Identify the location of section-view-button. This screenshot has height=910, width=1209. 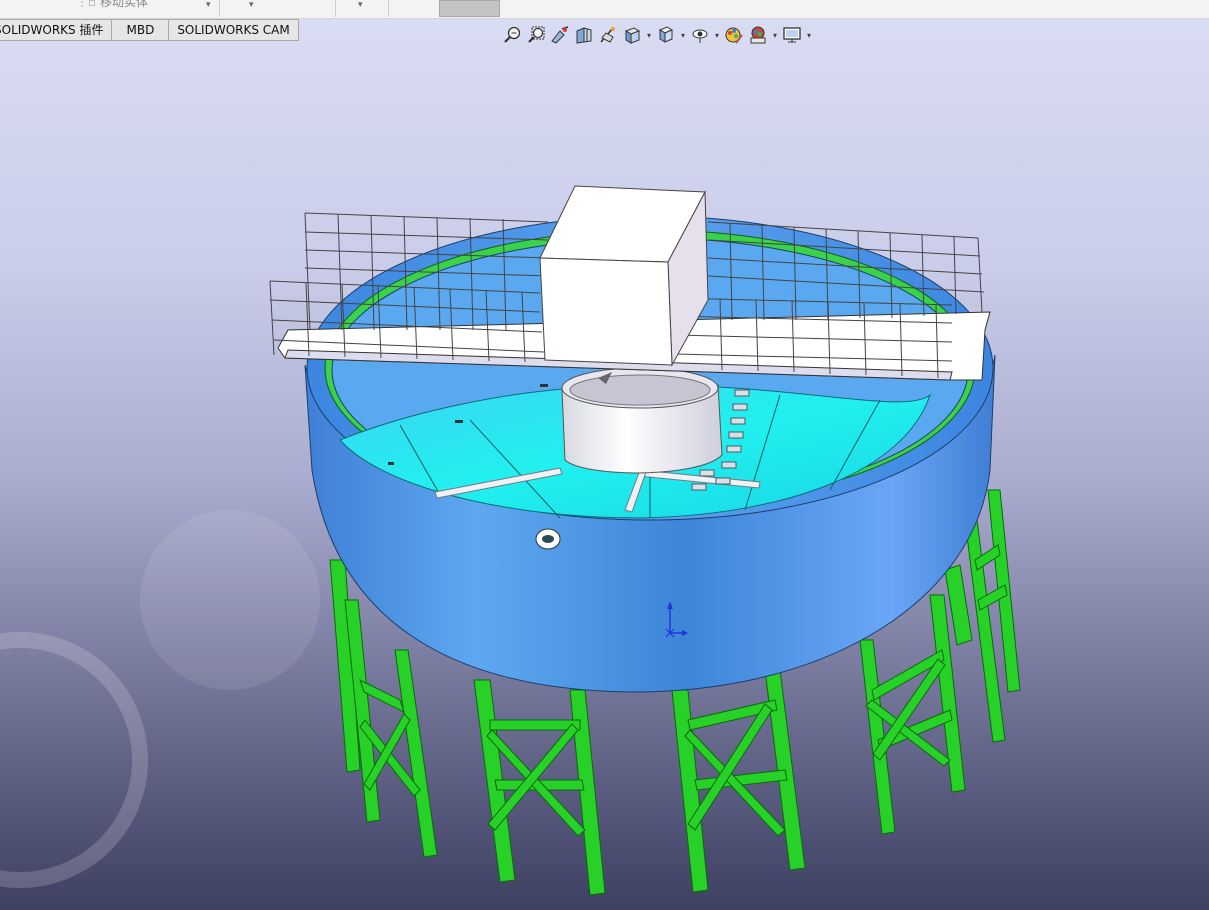
(584, 35).